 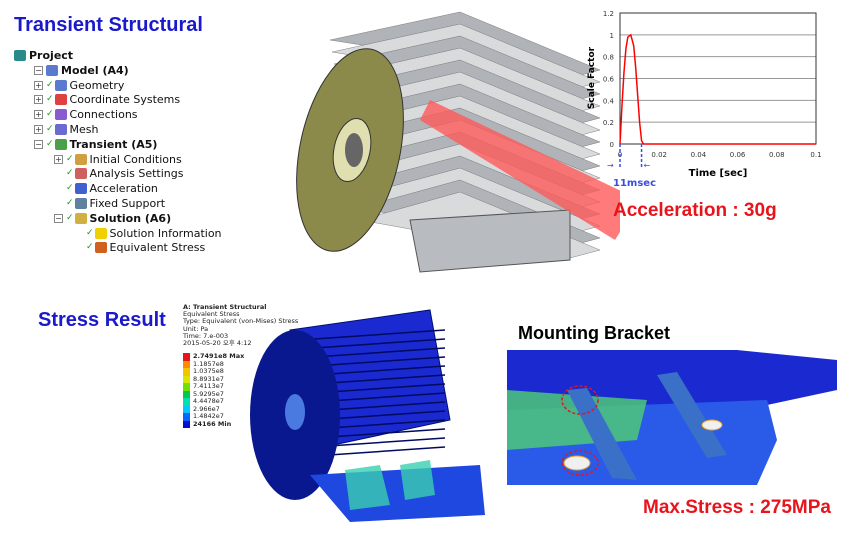 I want to click on motor-base, so click(x=490, y=241).